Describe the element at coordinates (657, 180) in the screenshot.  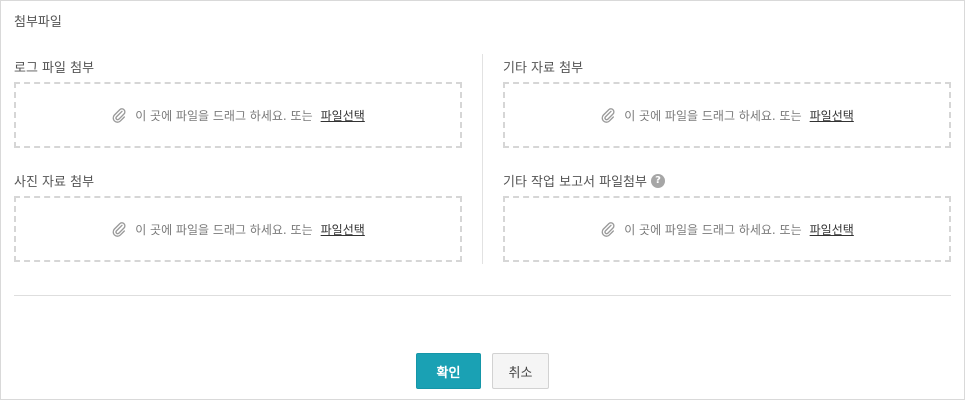
I see `help-icon: ?` at that location.